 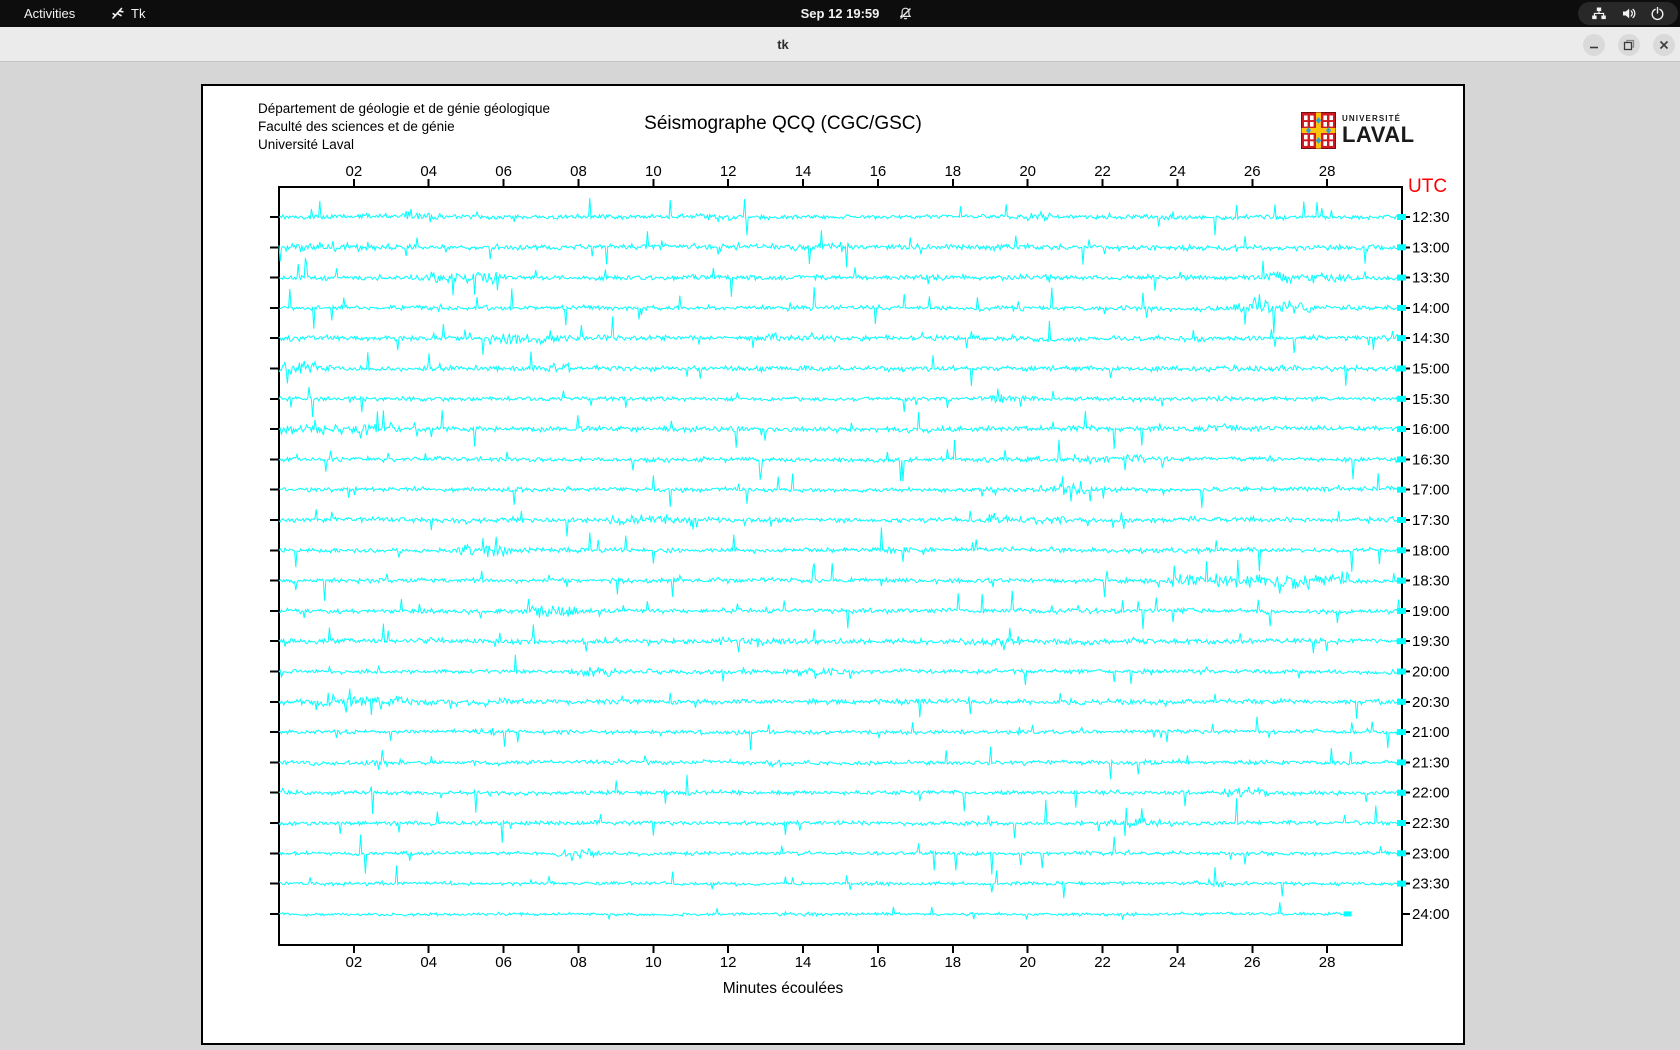 What do you see at coordinates (1431, 217) in the screenshot?
I see `time-label: 12:30` at bounding box center [1431, 217].